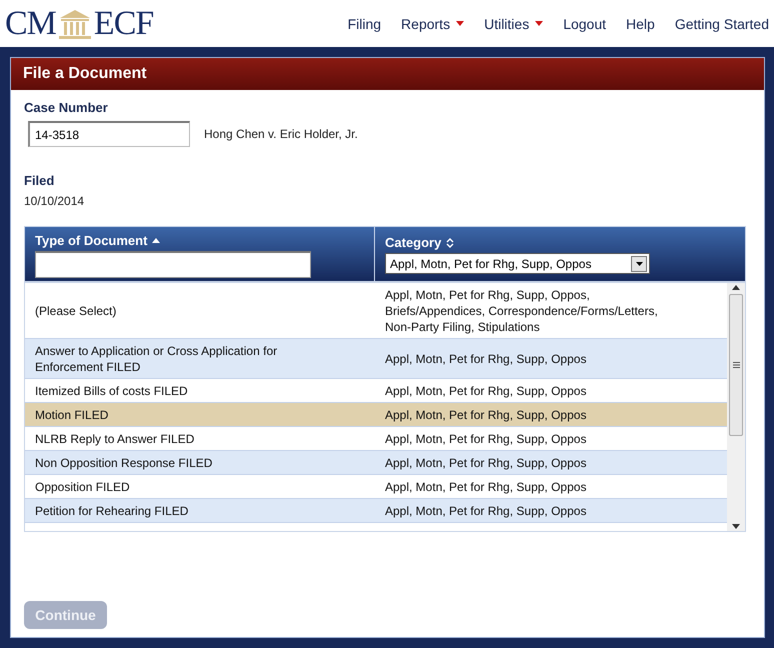 This screenshot has width=774, height=648. I want to click on scroll-thumb, so click(736, 365).